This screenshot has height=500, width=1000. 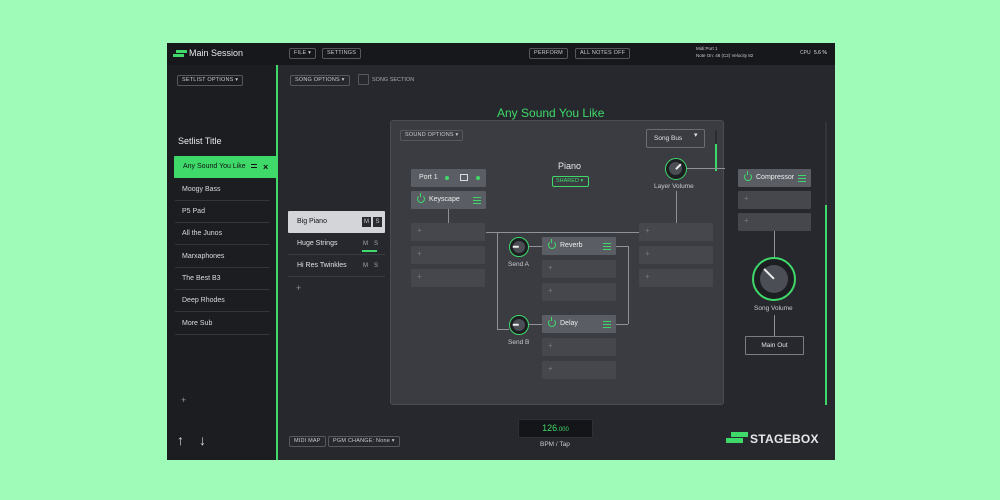 I want to click on song-item: Moogy Bass, so click(x=222, y=190).